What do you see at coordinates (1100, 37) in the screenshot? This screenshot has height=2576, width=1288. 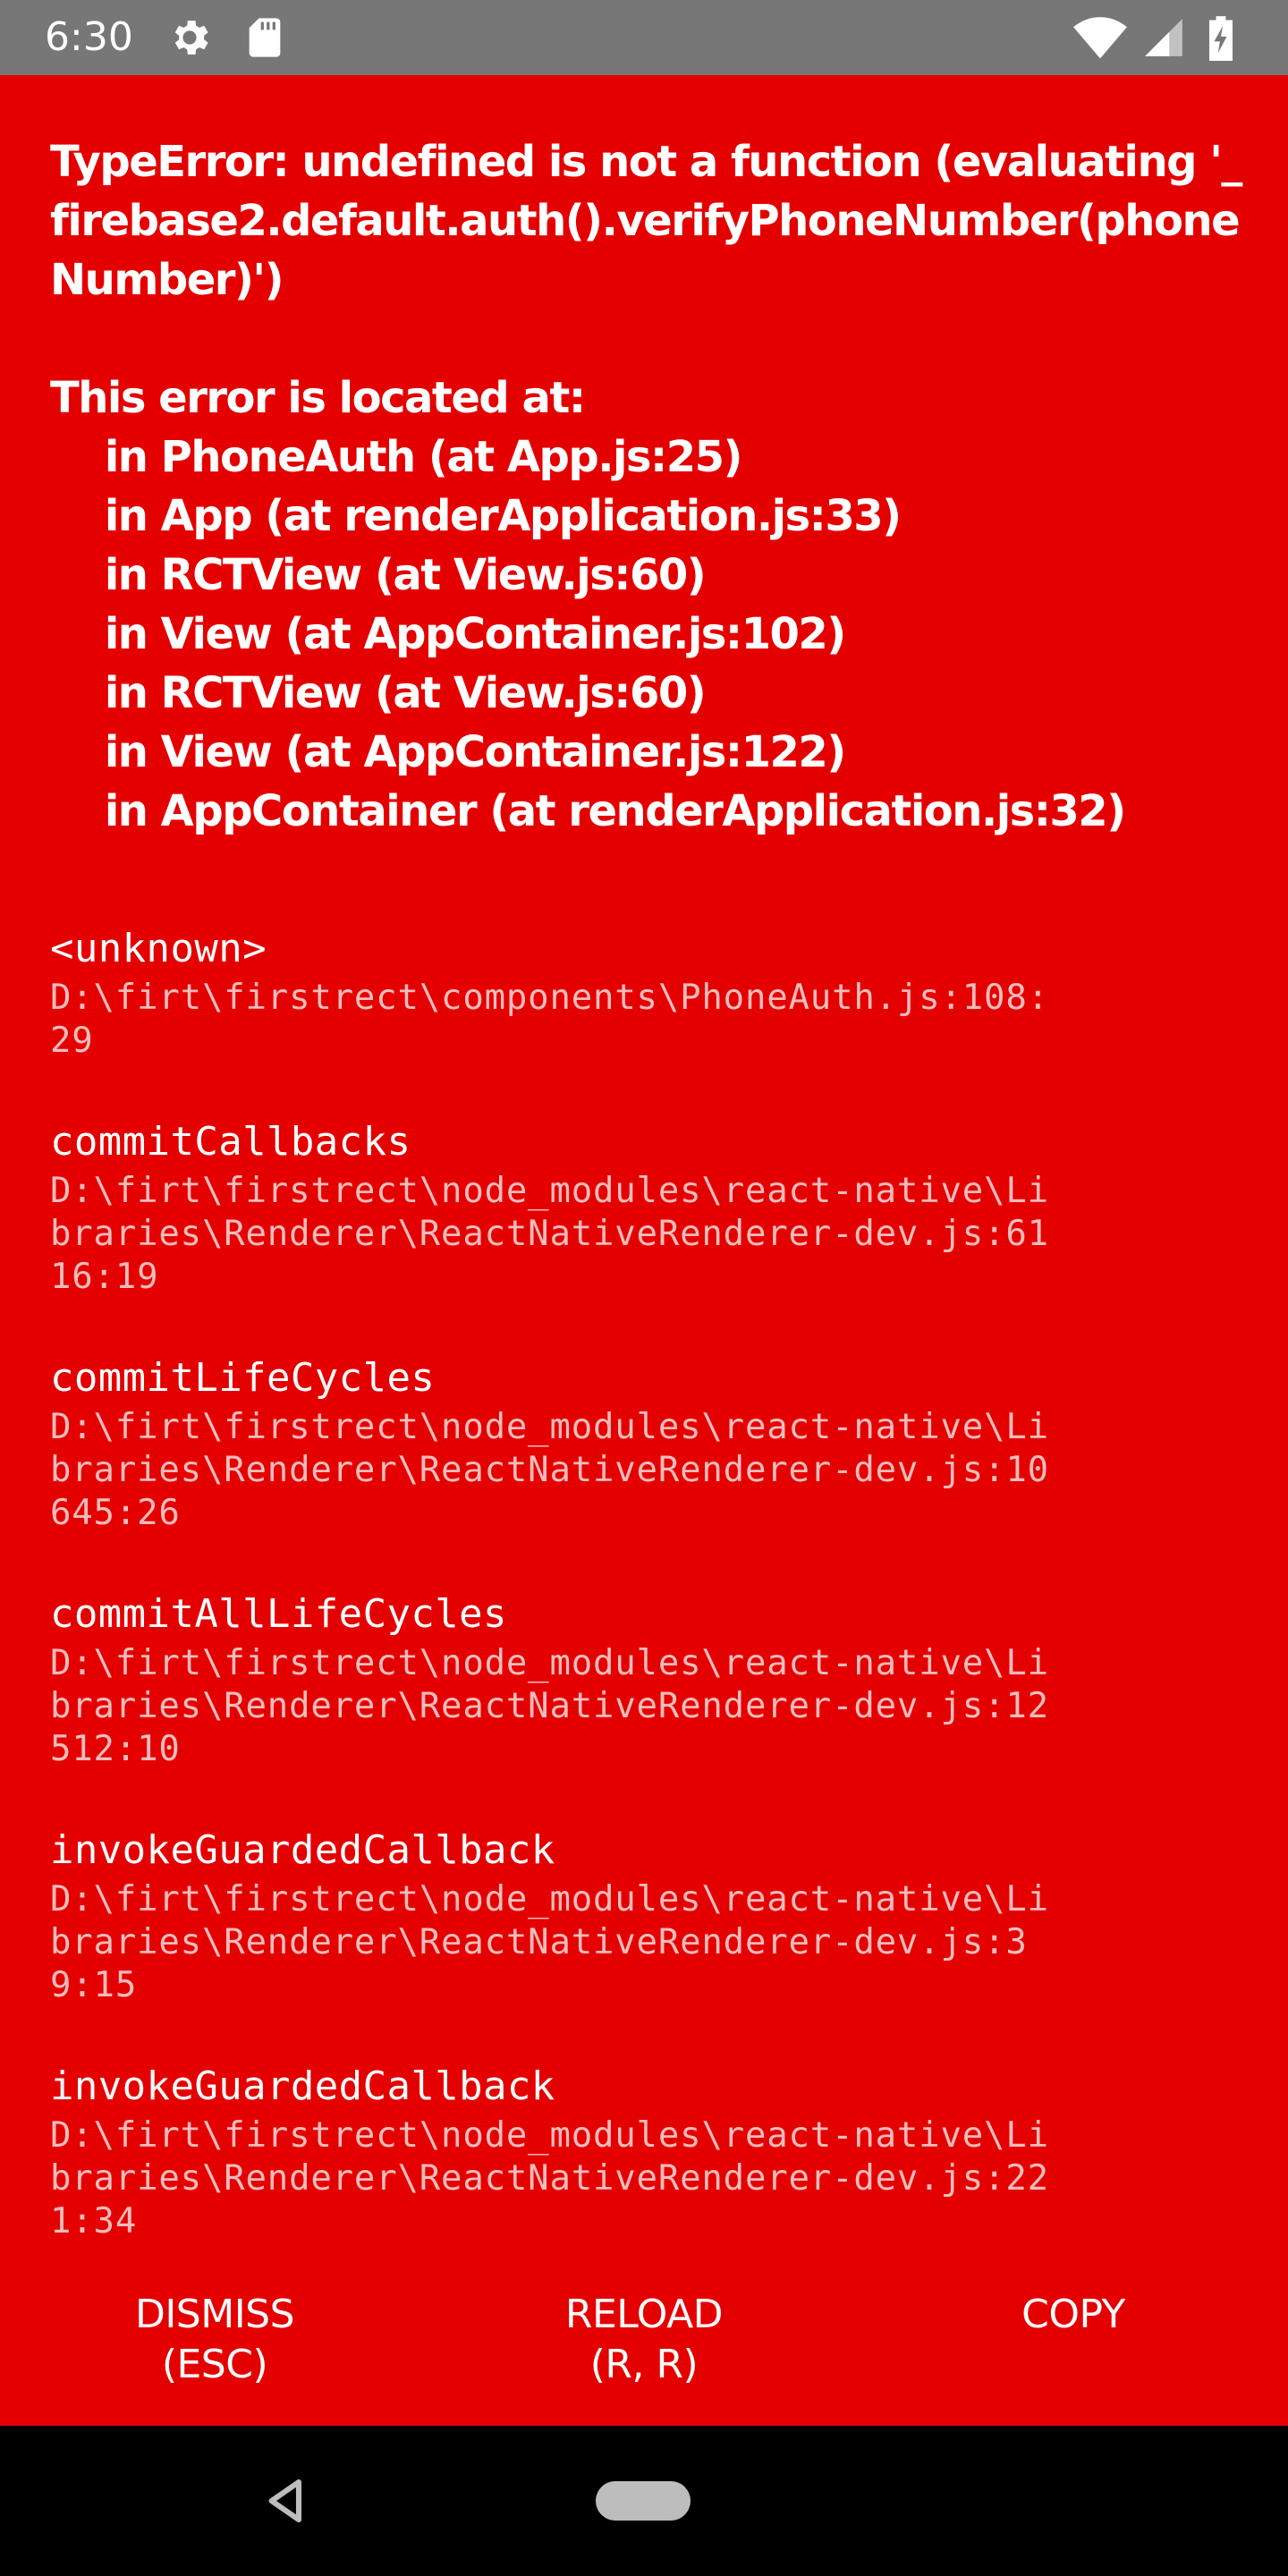 I see `wifi-icon` at bounding box center [1100, 37].